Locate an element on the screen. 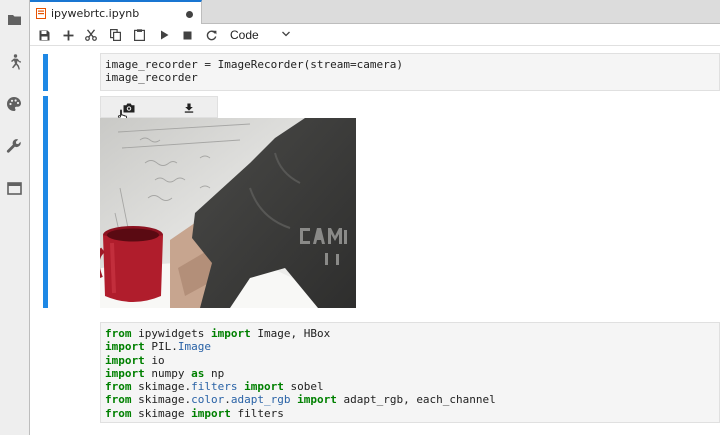 Image resolution: width=720 pixels, height=435 pixels. code-line: from ipywidgets import Image, HBox is located at coordinates (218, 333).